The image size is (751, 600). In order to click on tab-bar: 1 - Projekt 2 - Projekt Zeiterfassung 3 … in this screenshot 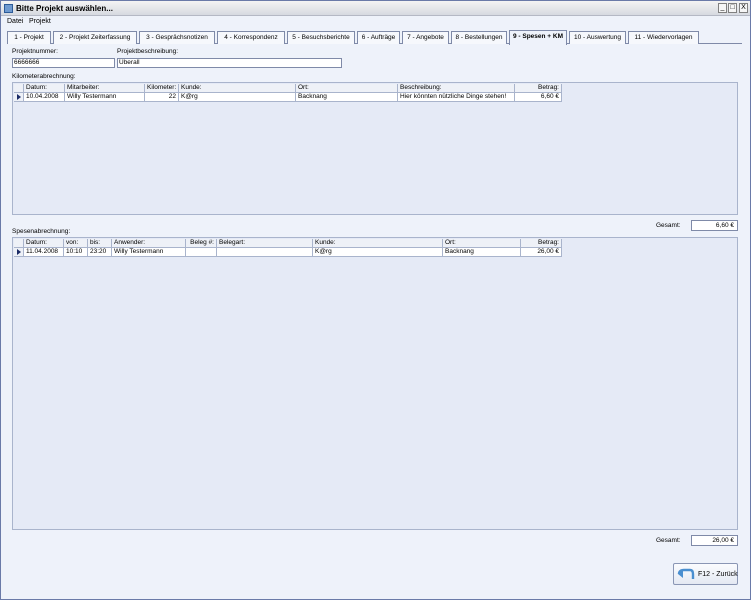, I will do `click(374, 37)`.